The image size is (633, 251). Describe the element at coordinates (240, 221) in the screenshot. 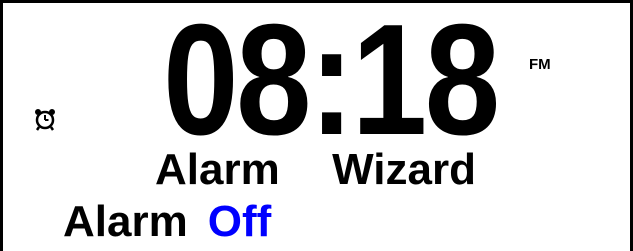

I see `setting-value: Off` at that location.